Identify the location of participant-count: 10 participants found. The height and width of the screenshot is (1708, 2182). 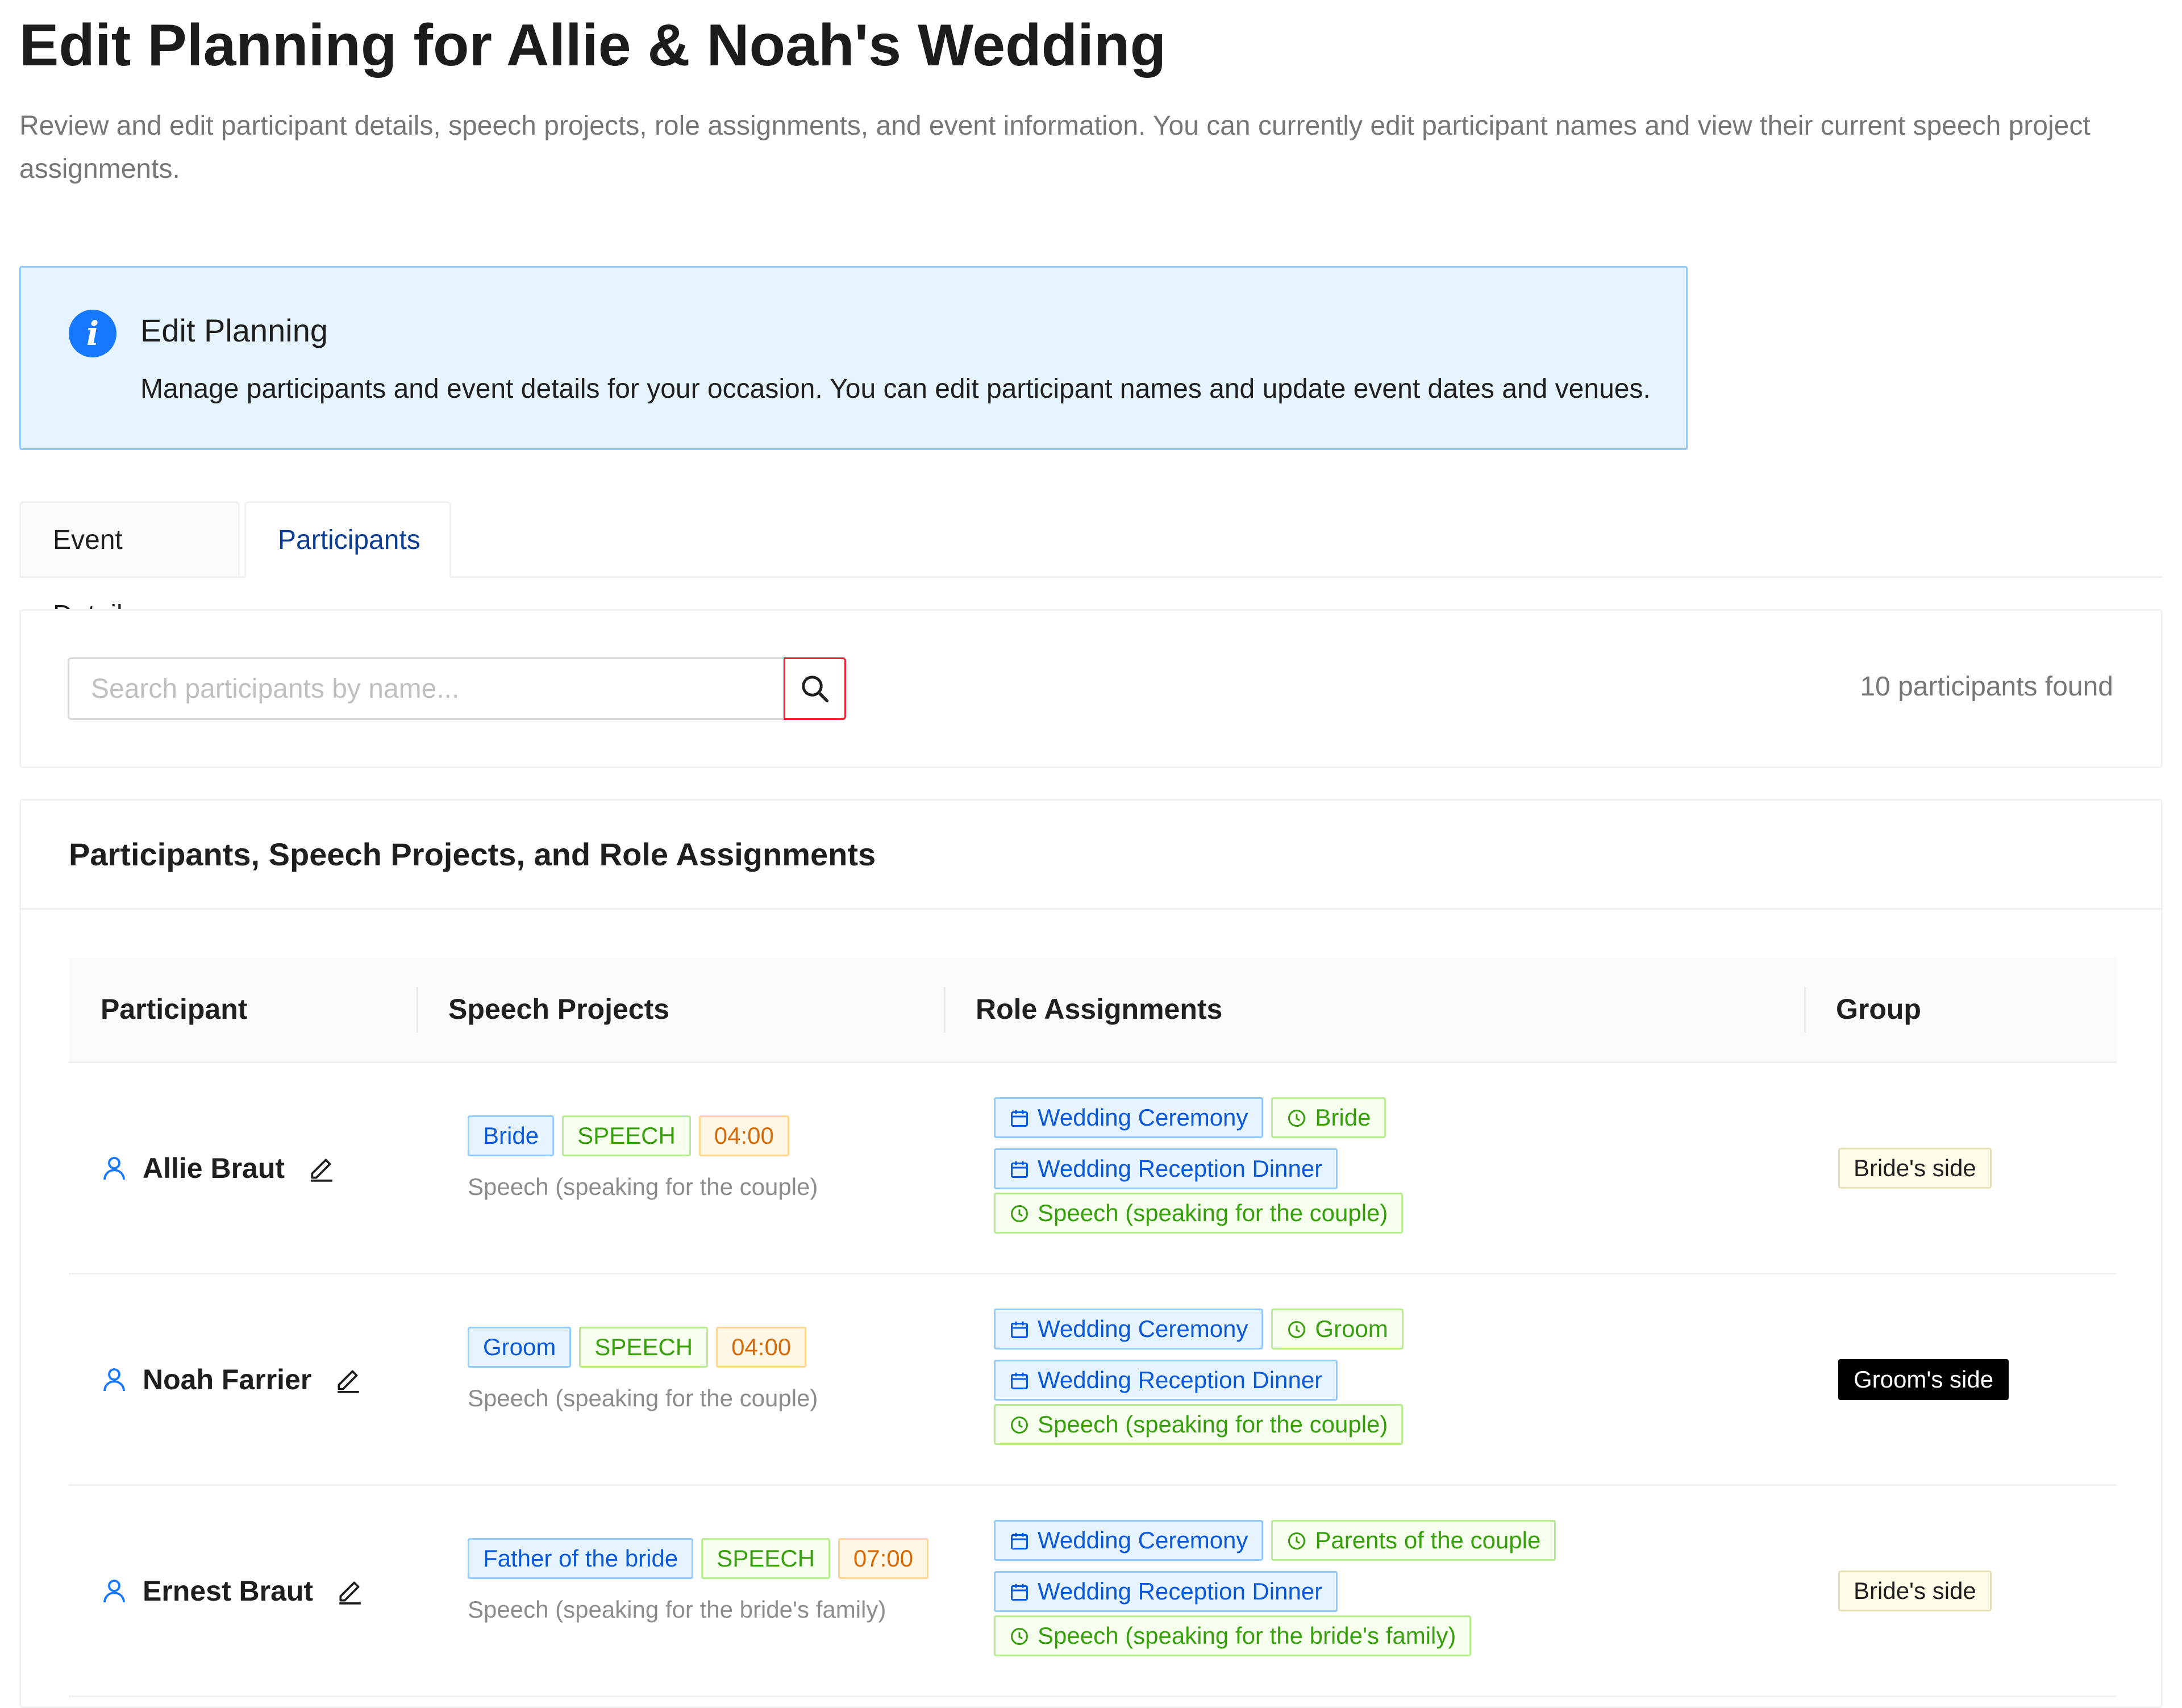
(1986, 687).